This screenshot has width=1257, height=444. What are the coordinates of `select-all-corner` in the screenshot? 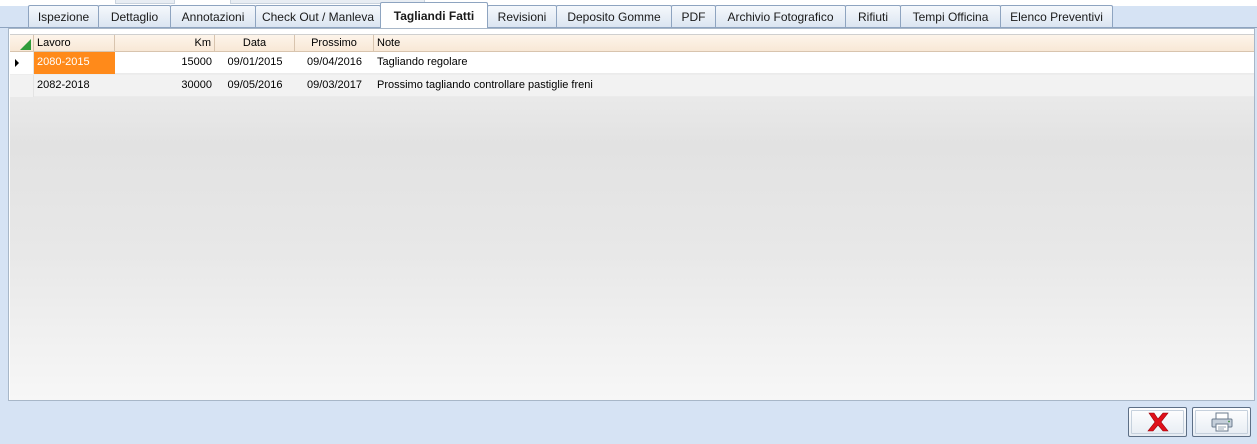 It's located at (22, 43).